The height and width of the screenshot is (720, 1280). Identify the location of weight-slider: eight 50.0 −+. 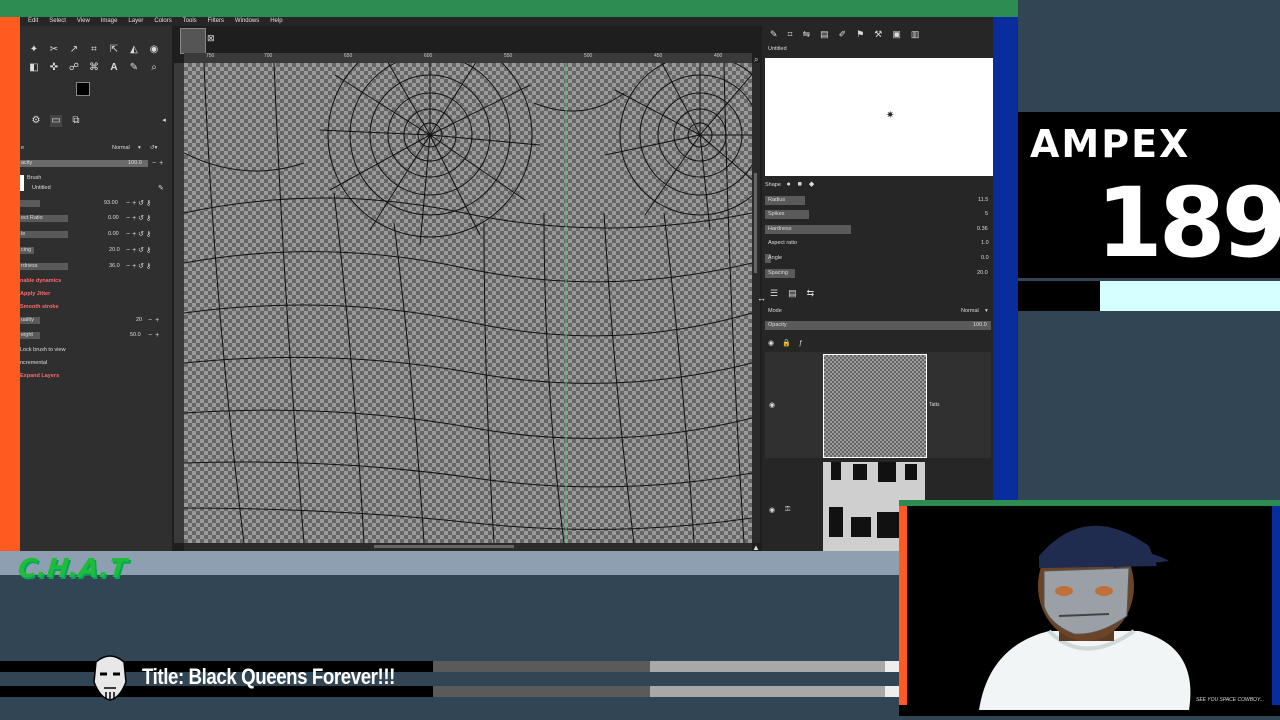
(94, 335).